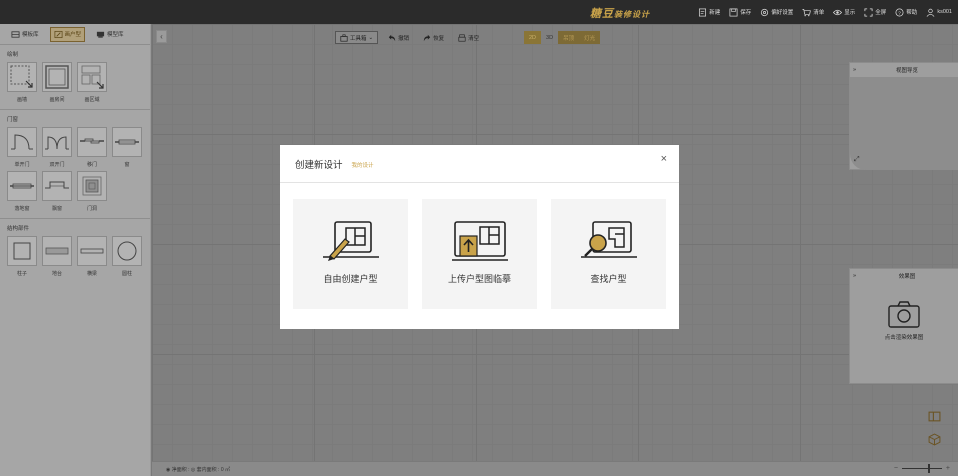  Describe the element at coordinates (533, 37) in the screenshot. I see `view-2d-button: 2D` at that location.